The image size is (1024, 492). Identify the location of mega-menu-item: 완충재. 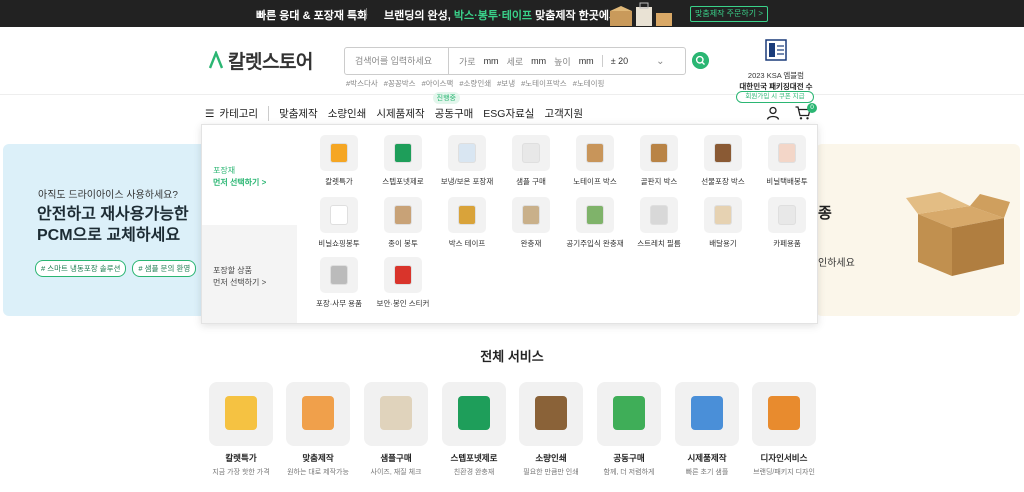
(531, 223).